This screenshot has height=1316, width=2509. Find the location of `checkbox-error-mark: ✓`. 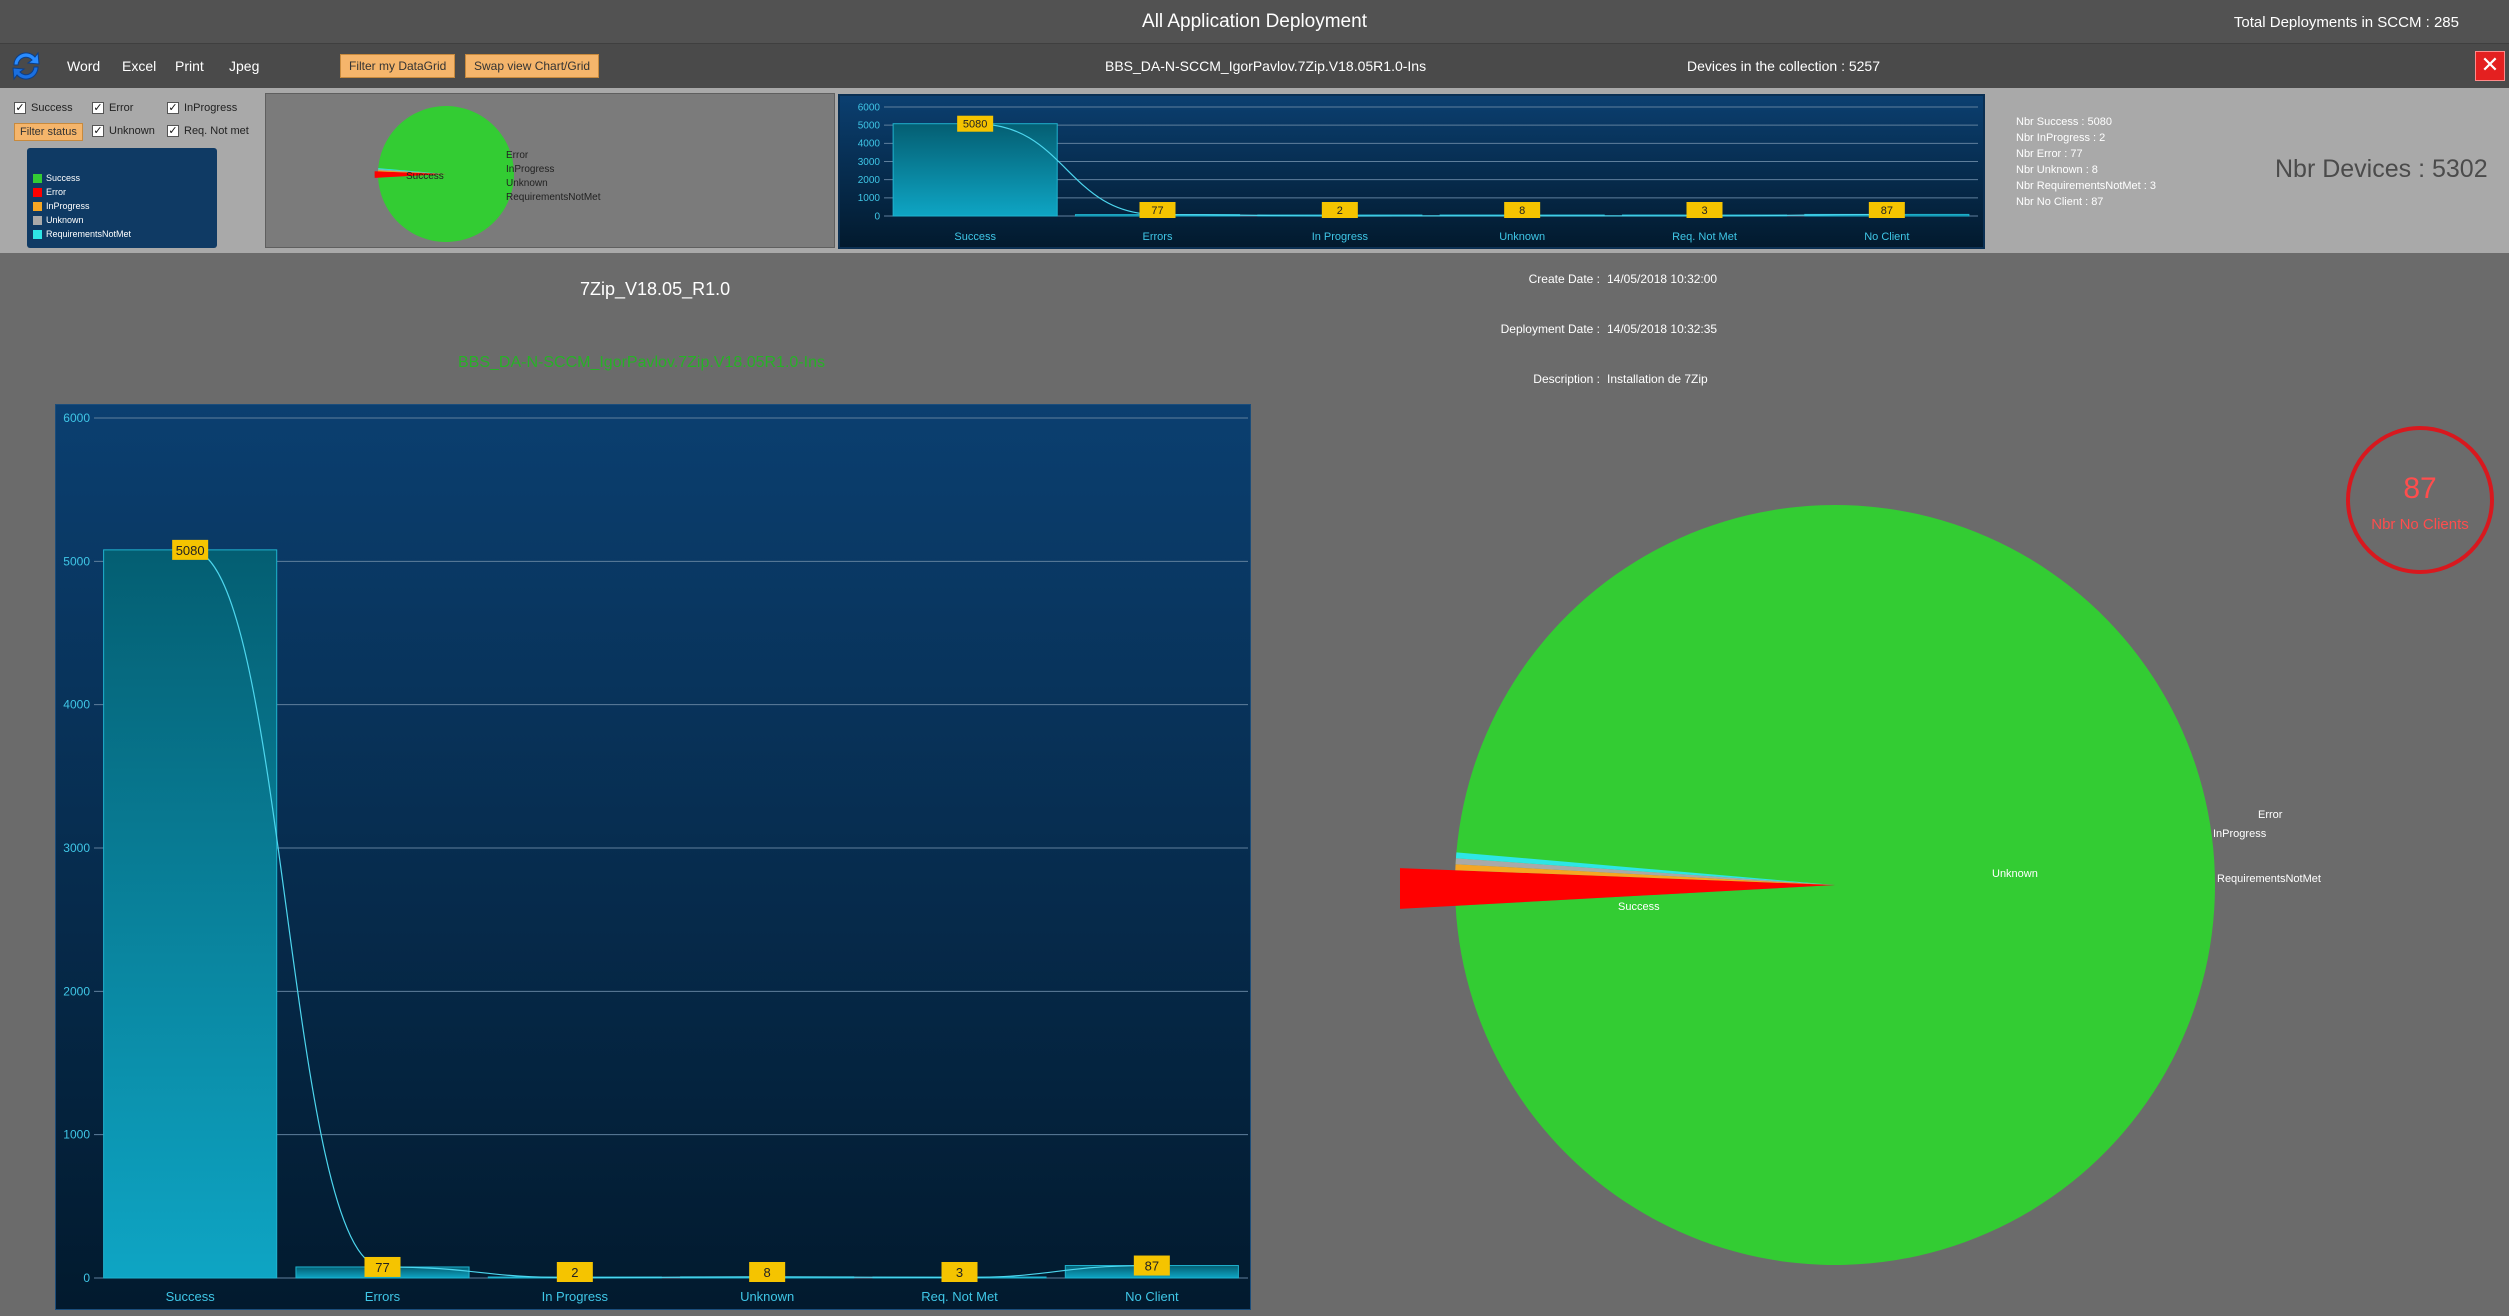

checkbox-error-mark: ✓ is located at coordinates (98, 108).